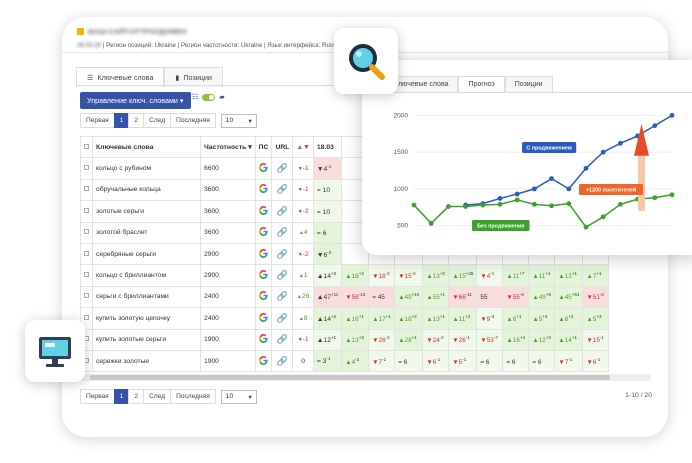 The height and width of the screenshot is (463, 692). I want to click on position-cell: ▲13+3, so click(355, 339).